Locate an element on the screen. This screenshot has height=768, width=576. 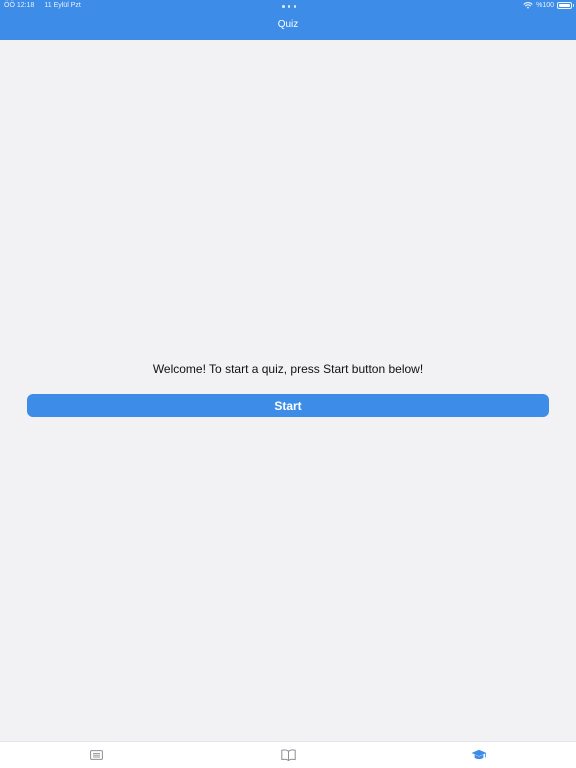
tab-list is located at coordinates (96, 755).